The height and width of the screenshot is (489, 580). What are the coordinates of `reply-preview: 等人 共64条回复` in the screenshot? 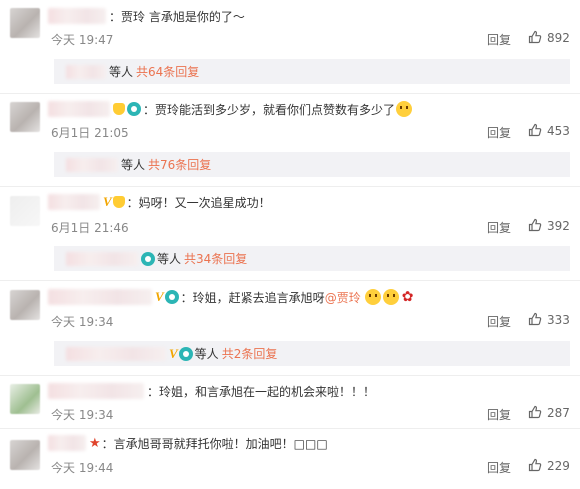 It's located at (312, 71).